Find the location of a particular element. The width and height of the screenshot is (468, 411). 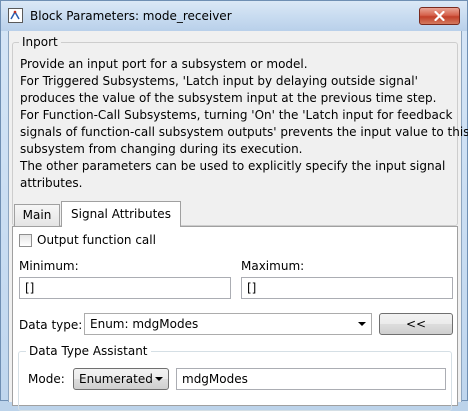

window-title: Block Parameters: mode_receiver is located at coordinates (131, 16).